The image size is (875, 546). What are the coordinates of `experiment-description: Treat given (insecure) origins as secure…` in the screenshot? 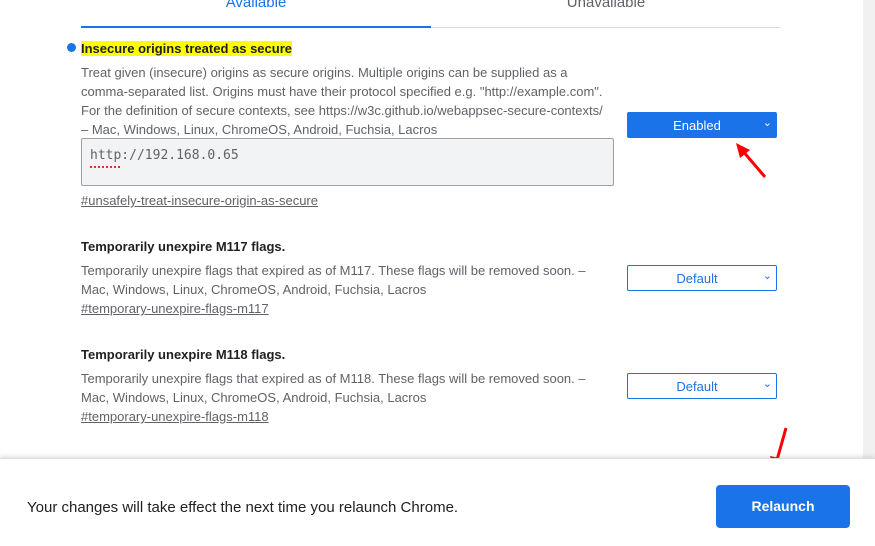 It's located at (342, 101).